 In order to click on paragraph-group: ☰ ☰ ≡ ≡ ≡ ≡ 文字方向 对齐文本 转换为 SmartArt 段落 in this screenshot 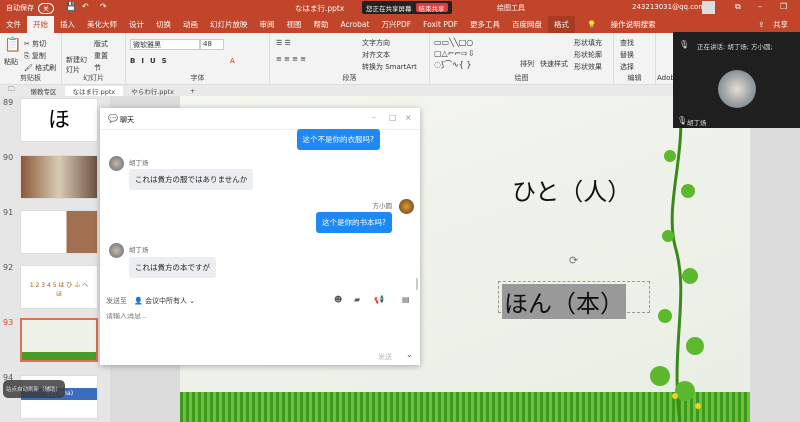, I will do `click(350, 59)`.